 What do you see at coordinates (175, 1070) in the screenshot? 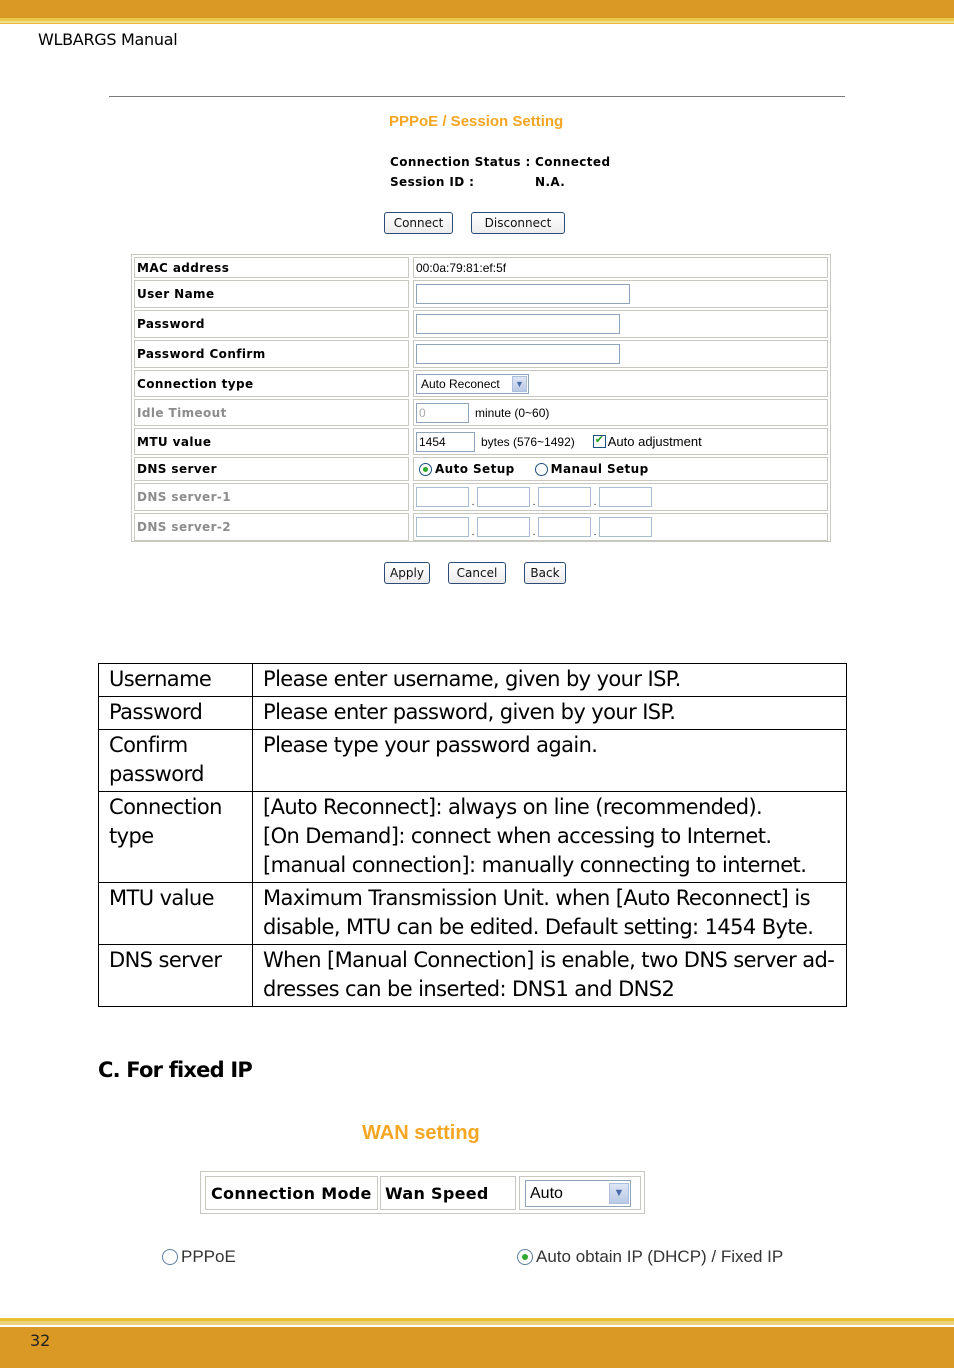
I see `section-heading: C. For fixed IP` at bounding box center [175, 1070].